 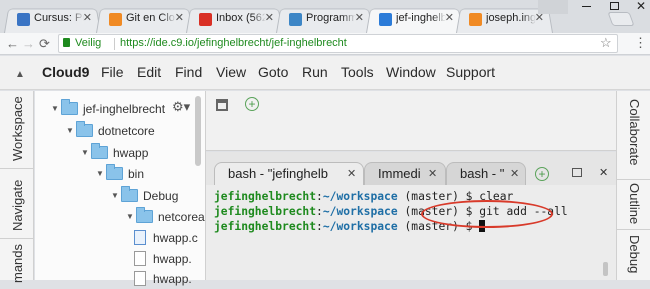 I want to click on tree-folder: ▼ dotnetcore, so click(x=115, y=131).